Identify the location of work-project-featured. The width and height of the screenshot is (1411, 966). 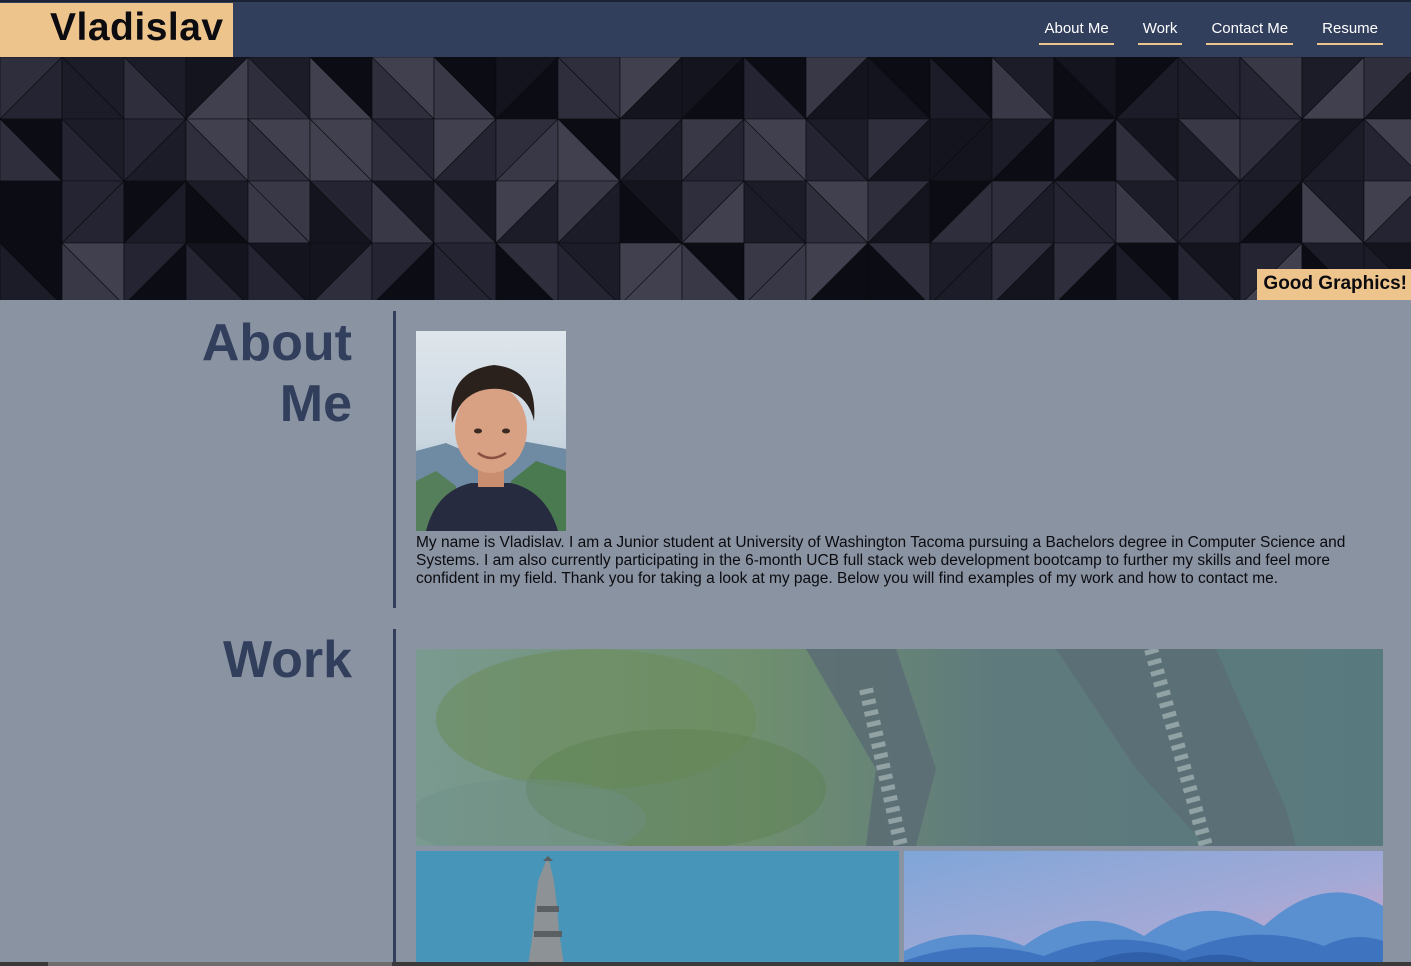
(899, 747).